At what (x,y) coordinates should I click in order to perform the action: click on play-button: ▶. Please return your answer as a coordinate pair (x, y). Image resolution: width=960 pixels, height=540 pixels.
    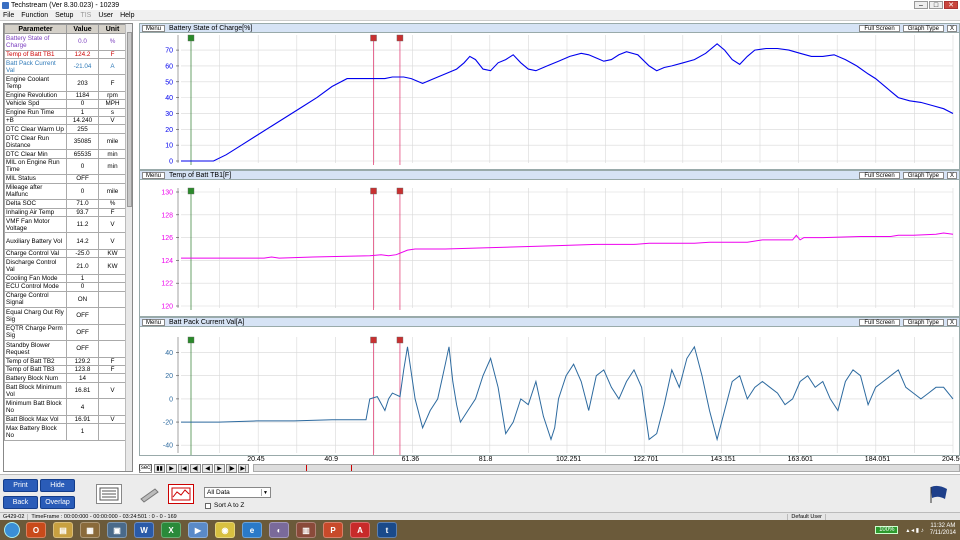
    Looking at the image, I should click on (171, 468).